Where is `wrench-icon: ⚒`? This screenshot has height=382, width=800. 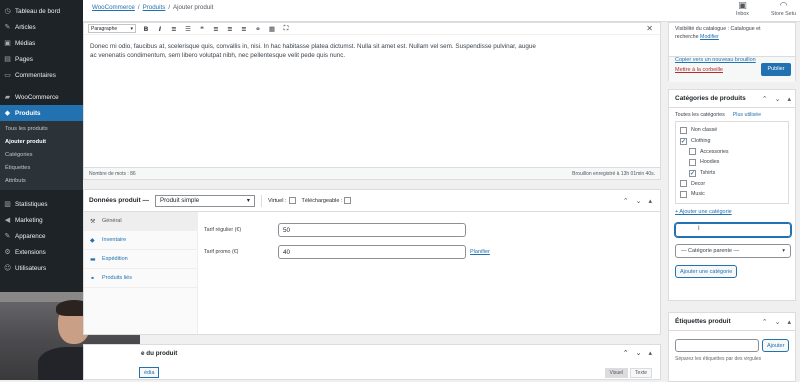 wrench-icon: ⚒ is located at coordinates (93, 221).